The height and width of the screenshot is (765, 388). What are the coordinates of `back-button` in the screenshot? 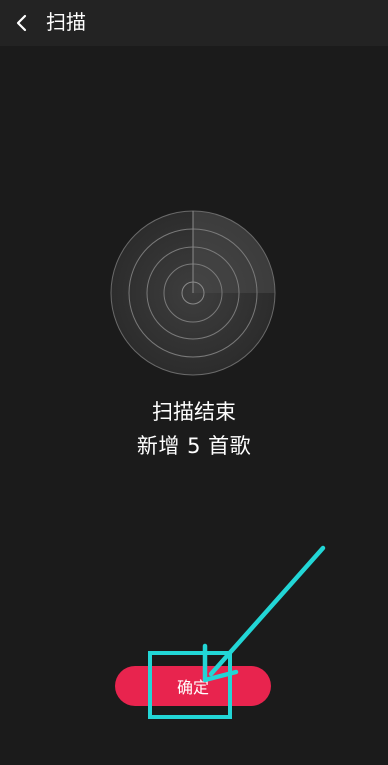 It's located at (22, 23).